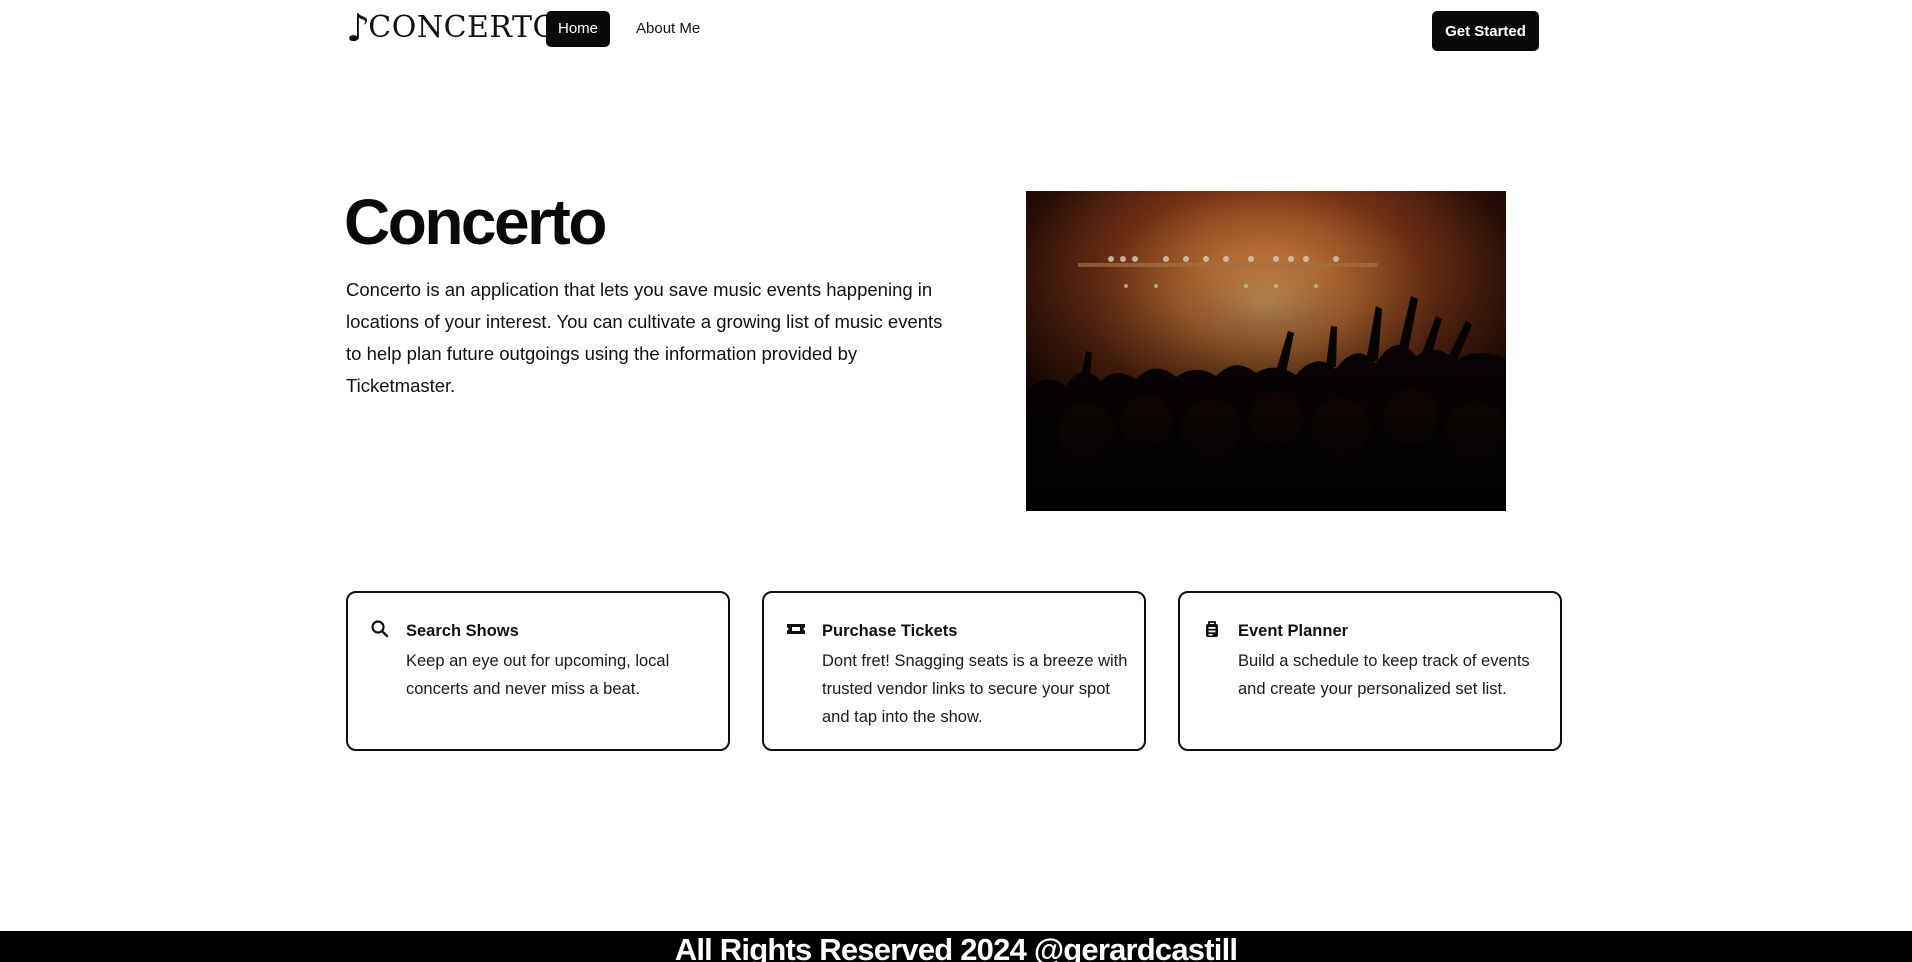  I want to click on hero-title: Concerto, so click(475, 222).